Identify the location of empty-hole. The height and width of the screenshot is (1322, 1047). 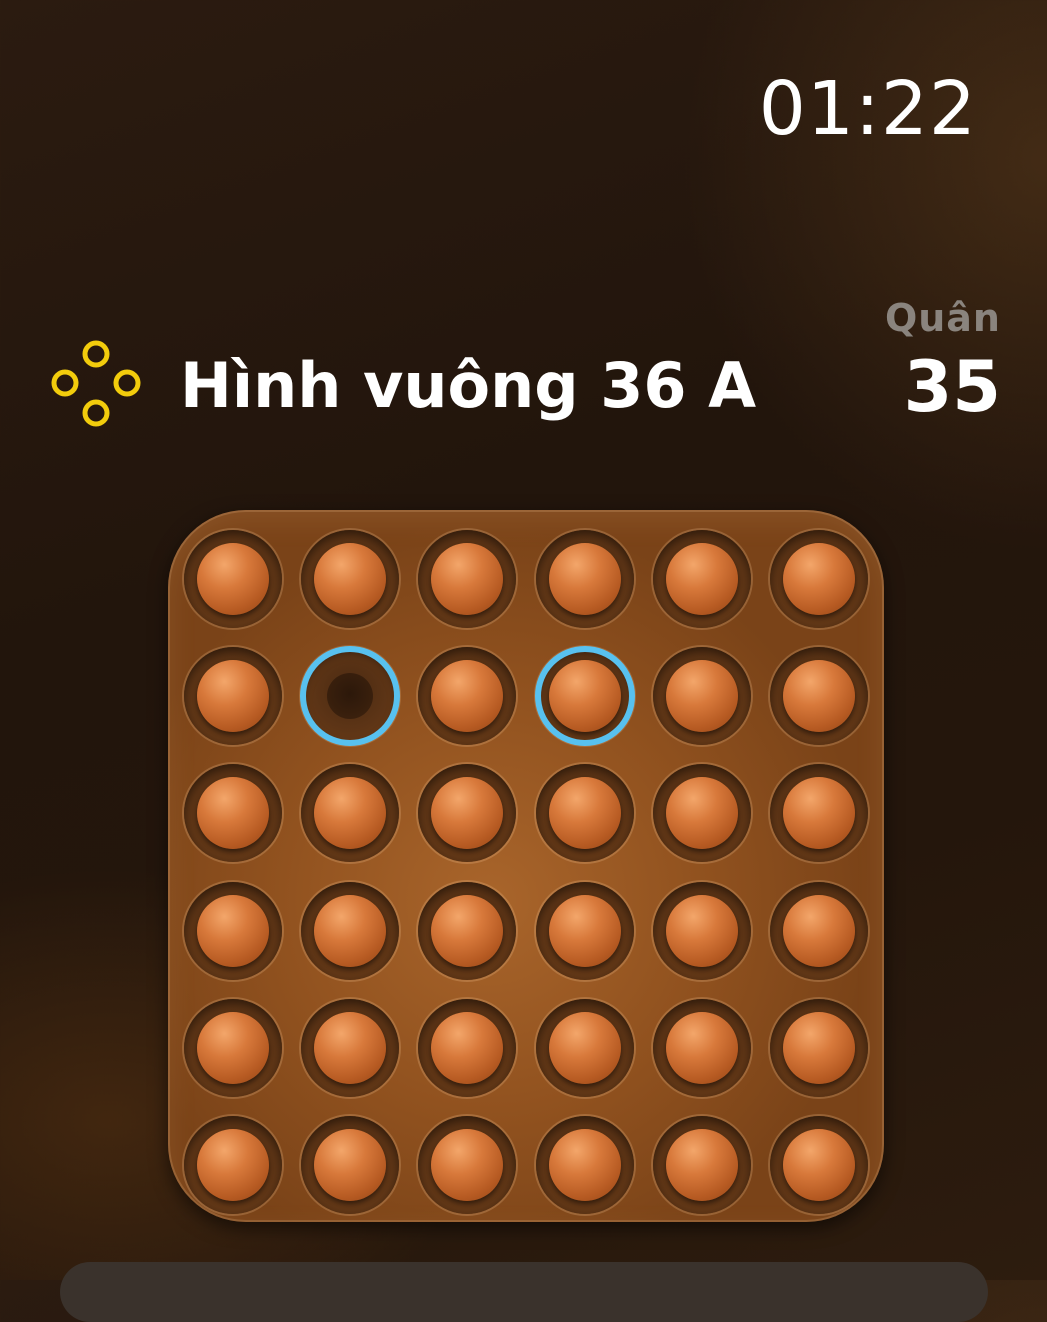
(349, 695).